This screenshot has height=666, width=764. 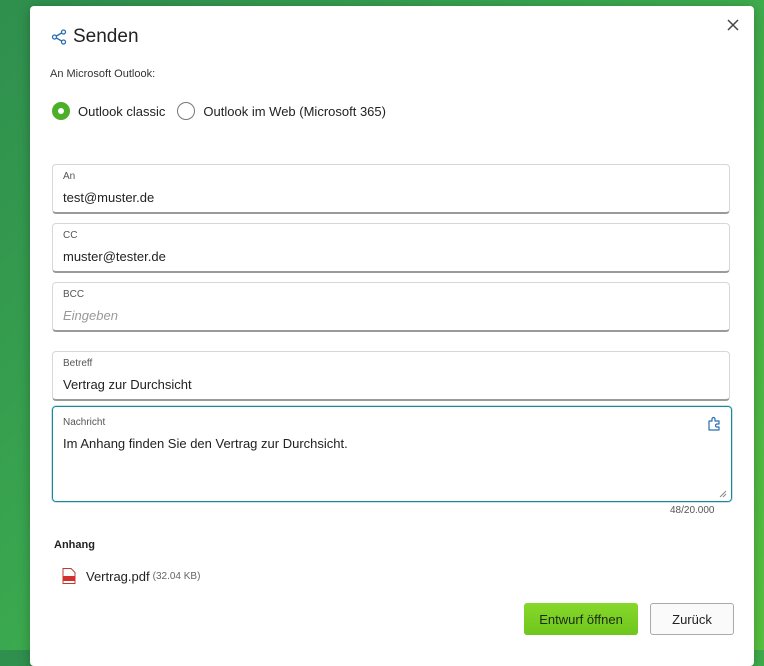 What do you see at coordinates (74, 294) in the screenshot?
I see `field-label: BCC` at bounding box center [74, 294].